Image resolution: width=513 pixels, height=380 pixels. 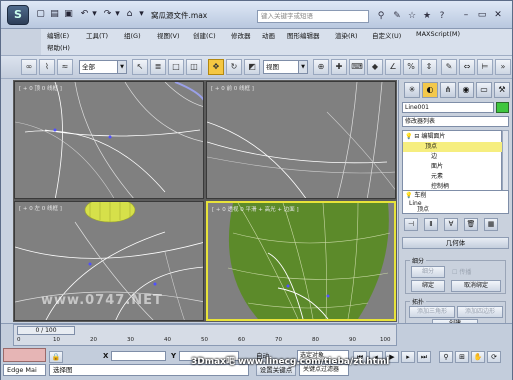 What do you see at coordinates (503, 67) in the screenshot?
I see `toolbar-more-icon: »` at bounding box center [503, 67].